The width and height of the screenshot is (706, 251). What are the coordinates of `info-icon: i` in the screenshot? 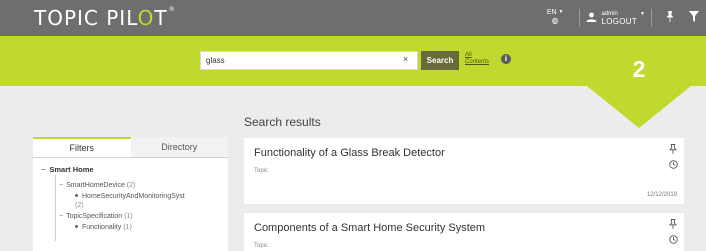 It's located at (506, 59).